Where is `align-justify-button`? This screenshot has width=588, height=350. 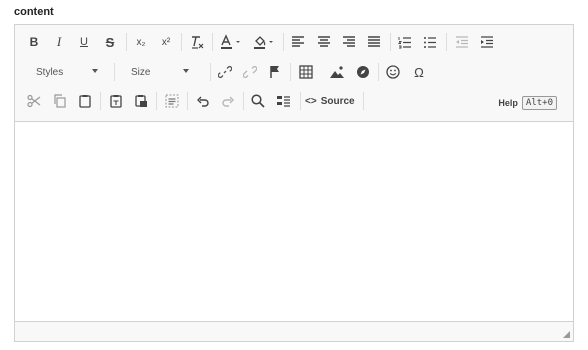
align-justify-button is located at coordinates (374, 42).